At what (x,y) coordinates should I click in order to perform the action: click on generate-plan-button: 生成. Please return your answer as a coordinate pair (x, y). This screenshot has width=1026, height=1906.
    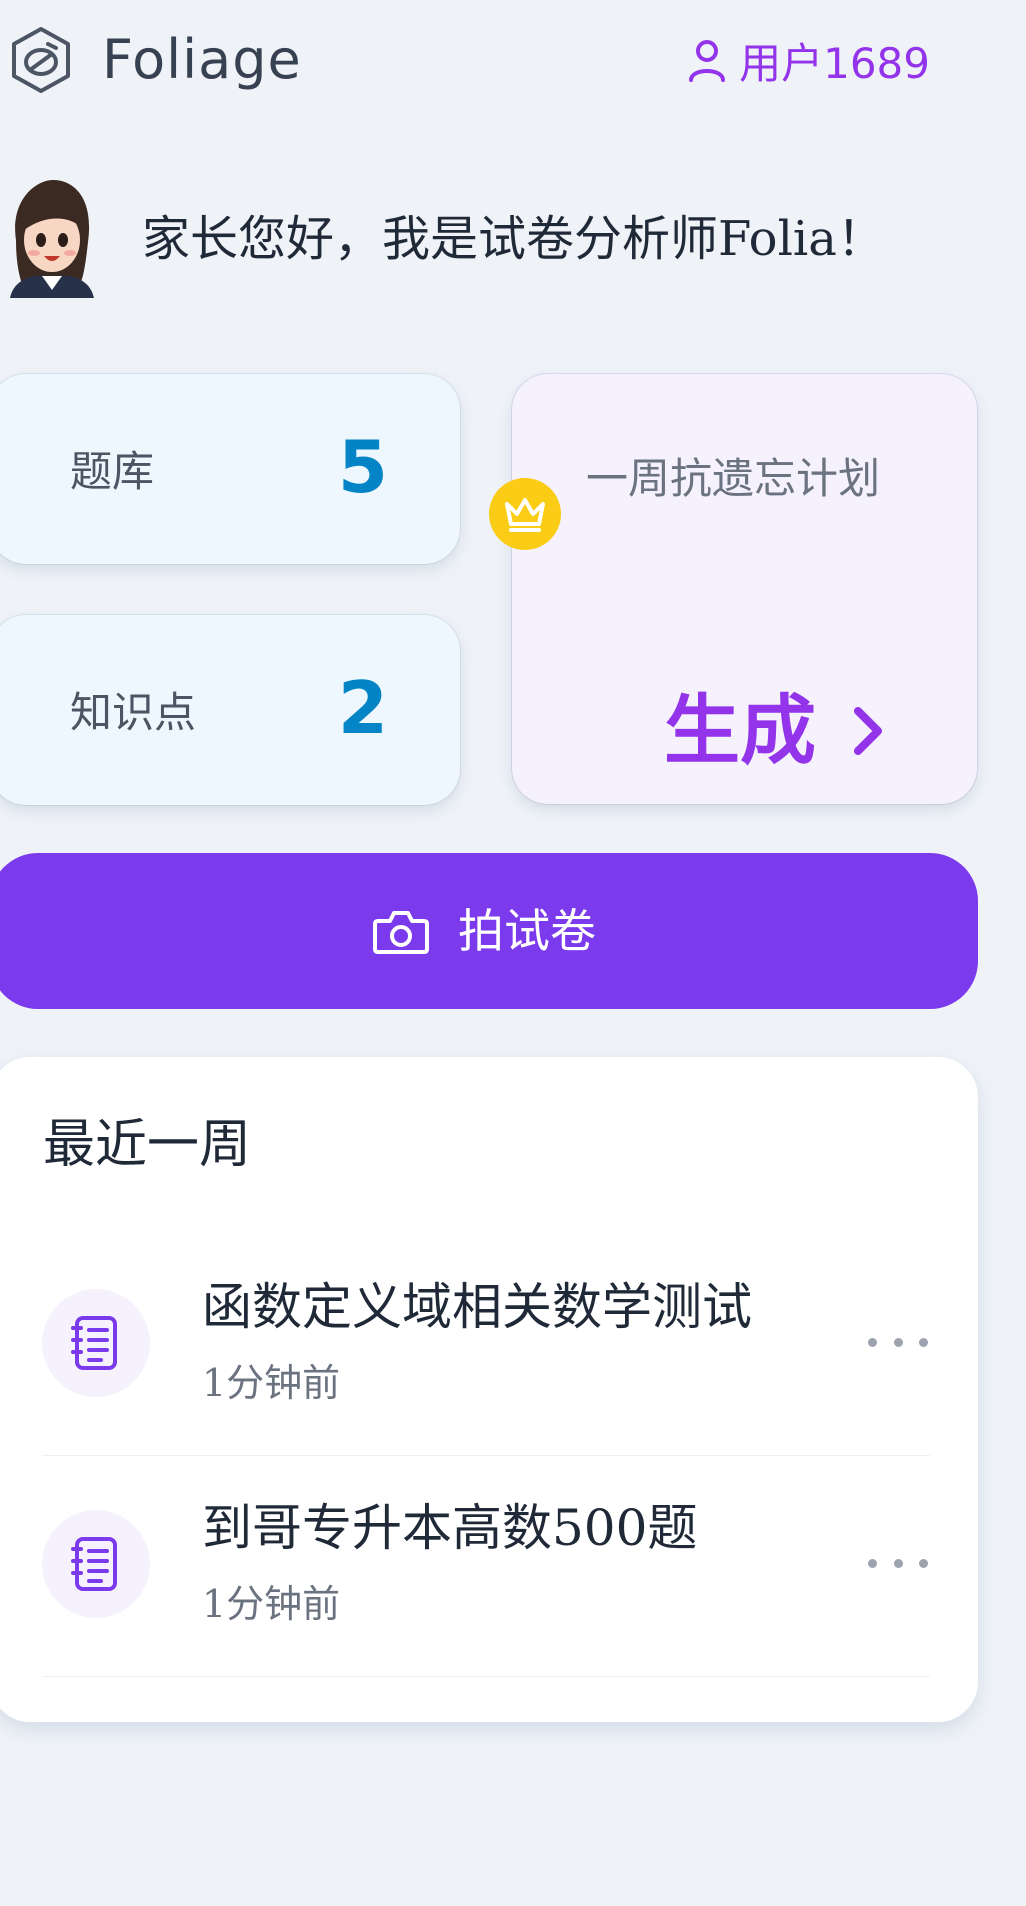
    Looking at the image, I should click on (774, 731).